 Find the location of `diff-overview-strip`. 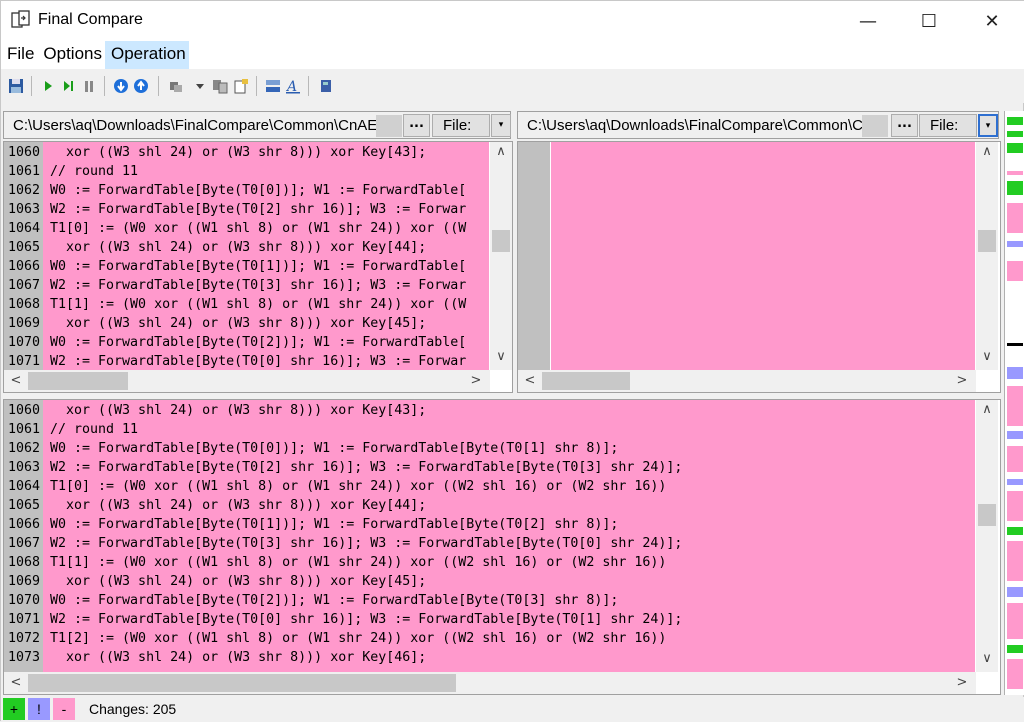

diff-overview-strip is located at coordinates (1014, 403).